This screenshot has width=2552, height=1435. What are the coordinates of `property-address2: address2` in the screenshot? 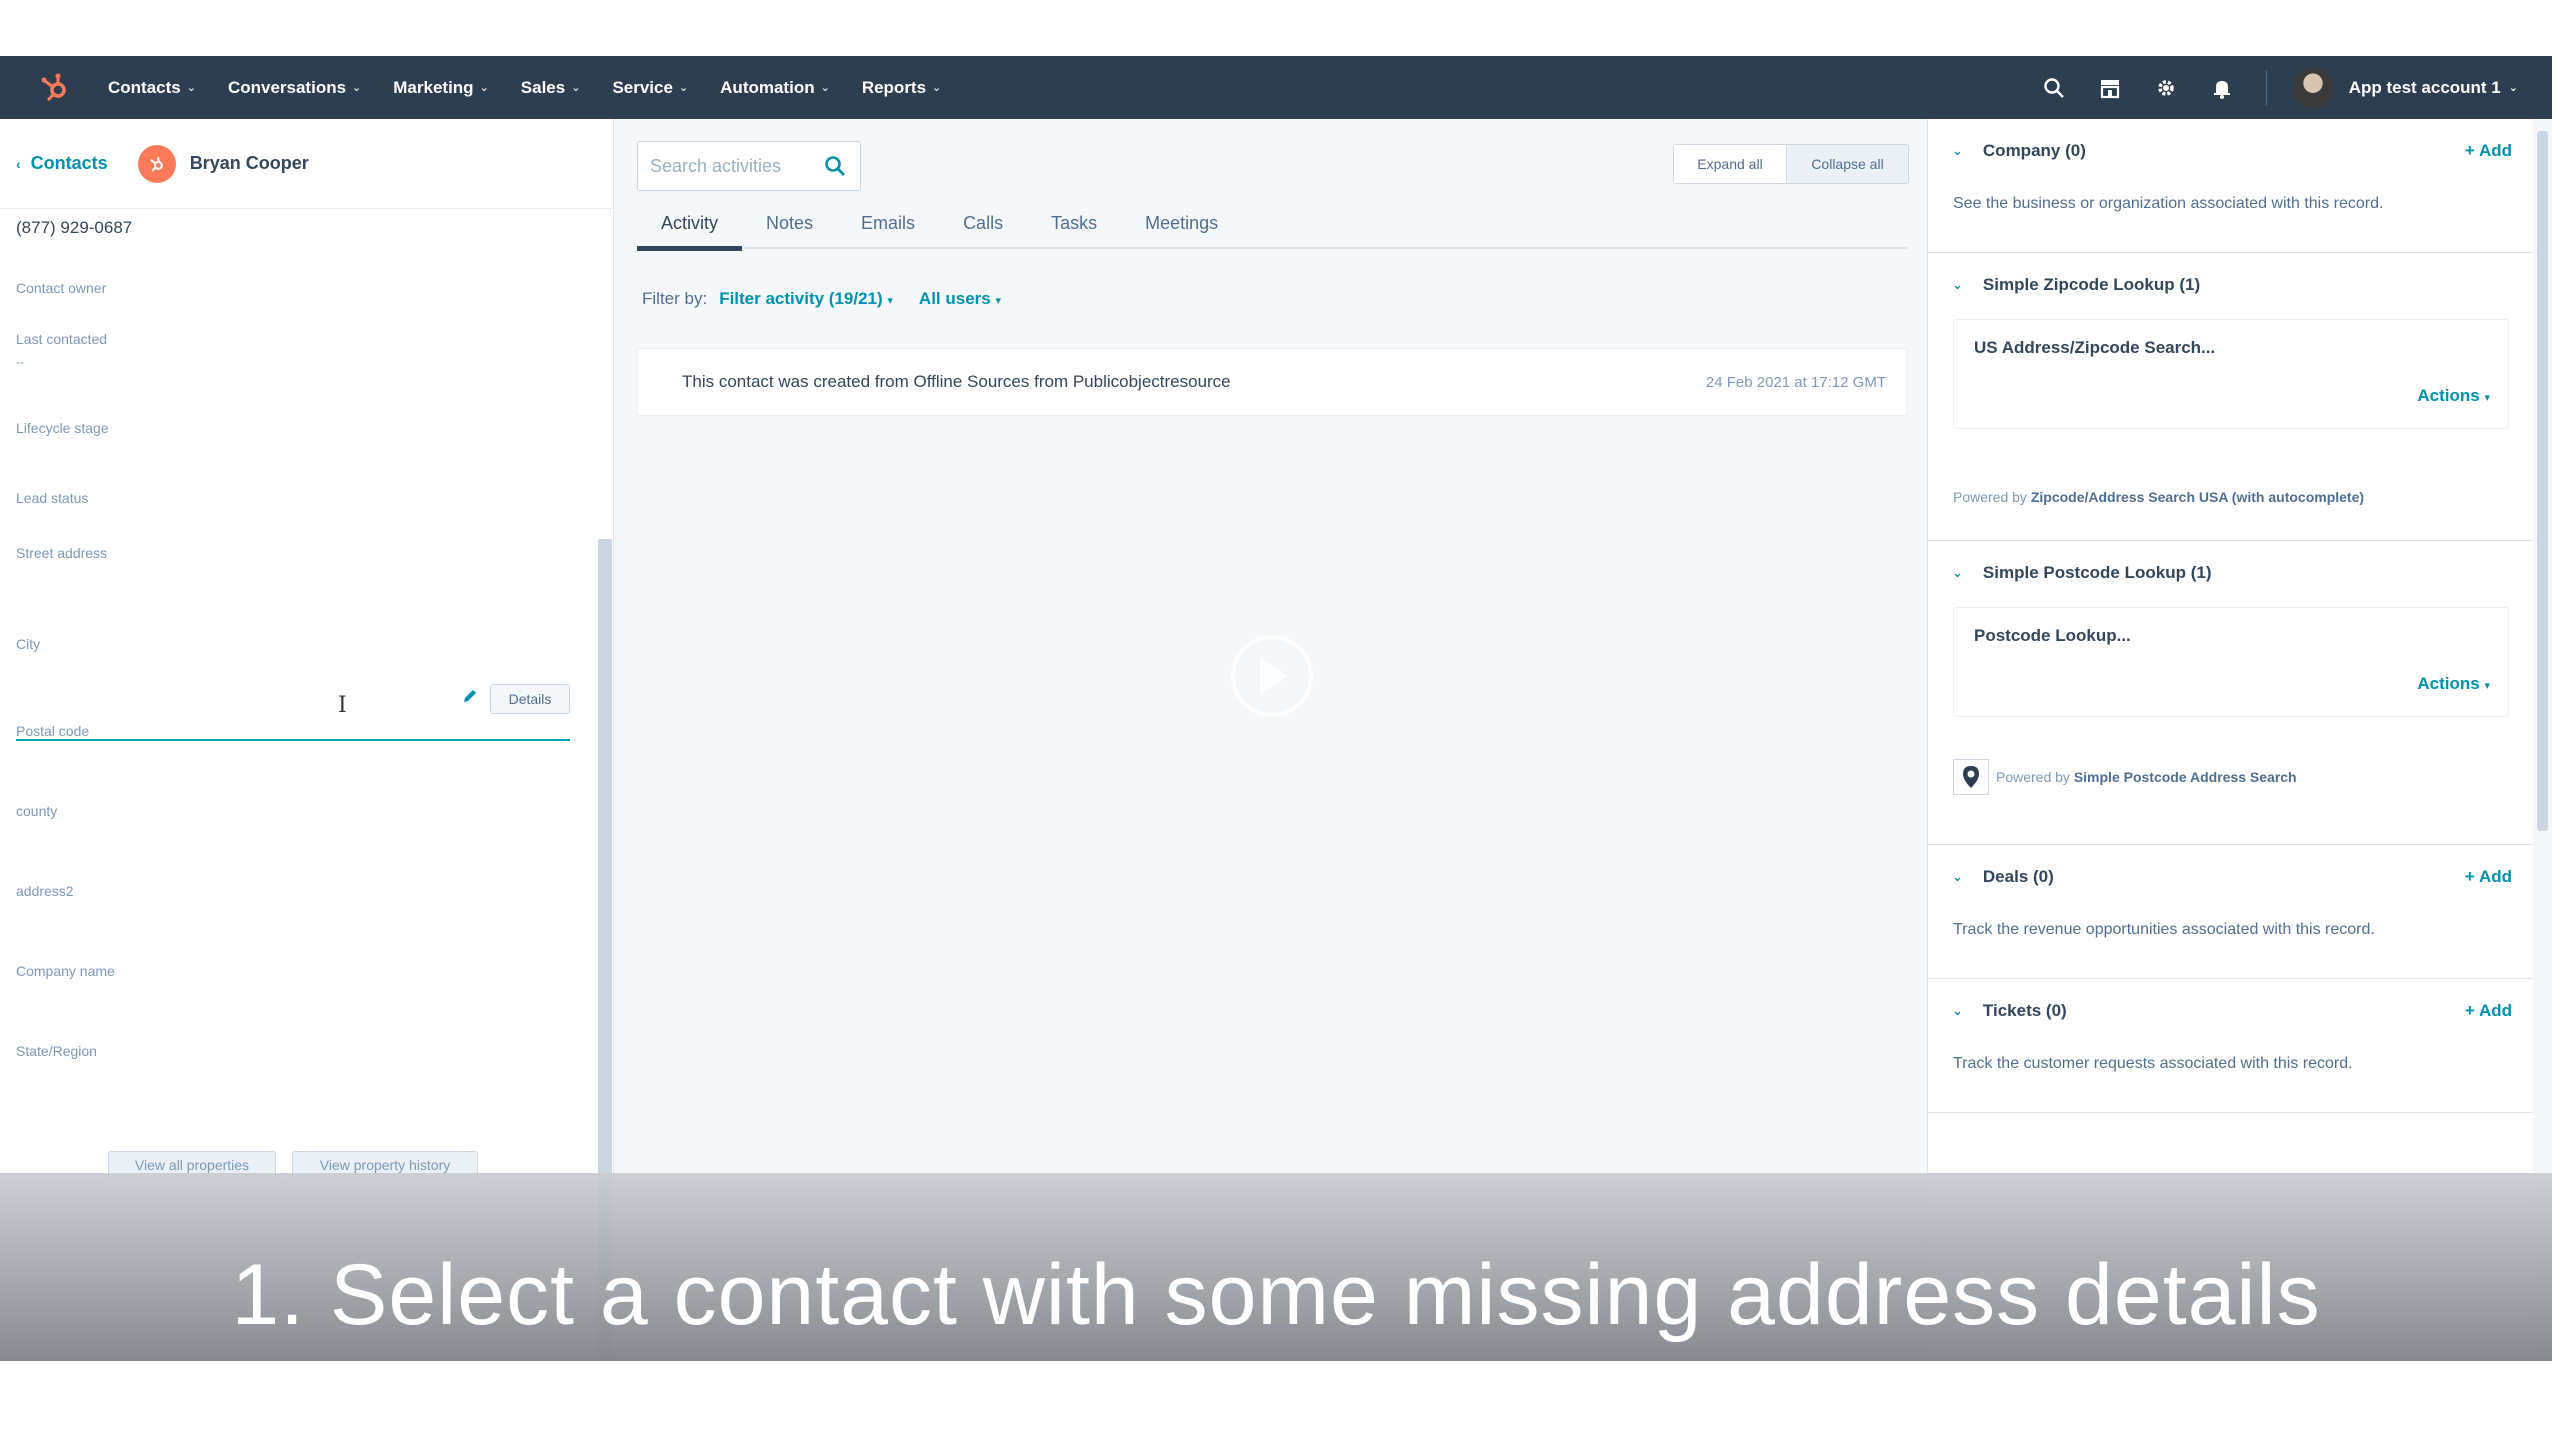 It's located at (45, 891).